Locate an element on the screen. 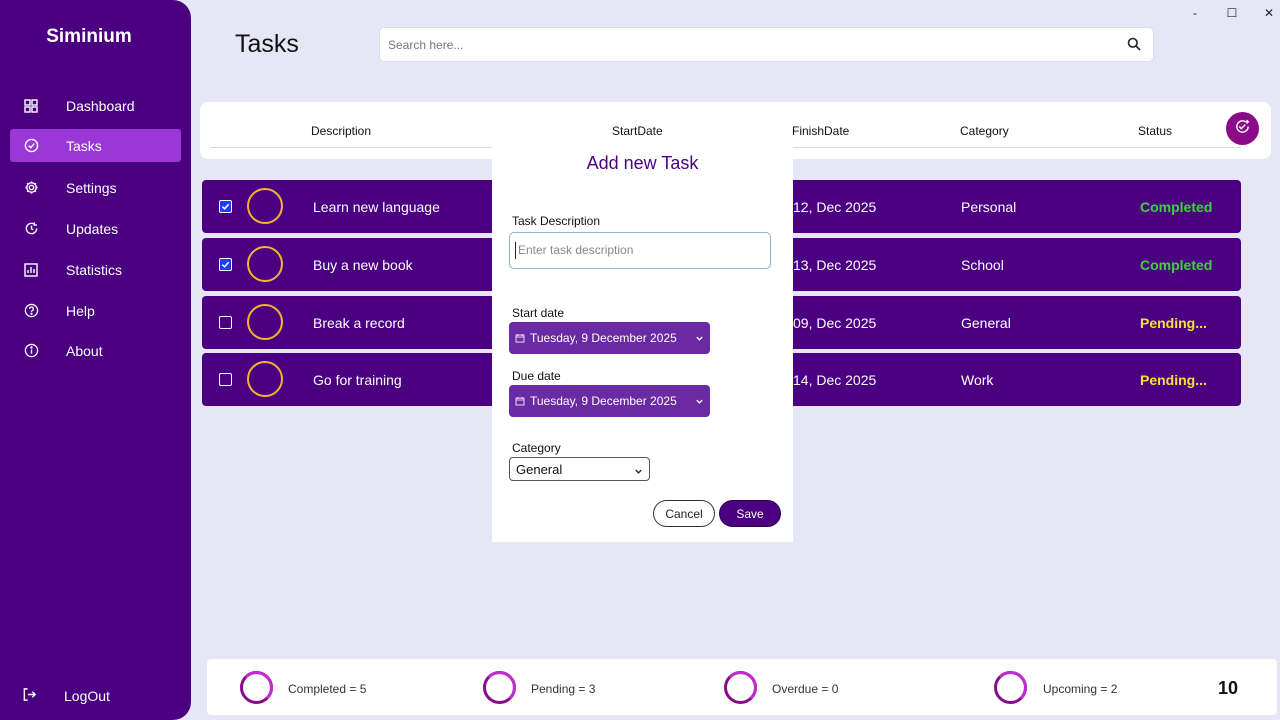 This screenshot has height=720, width=1280. sidebar-item-label: Tasks is located at coordinates (84, 145).